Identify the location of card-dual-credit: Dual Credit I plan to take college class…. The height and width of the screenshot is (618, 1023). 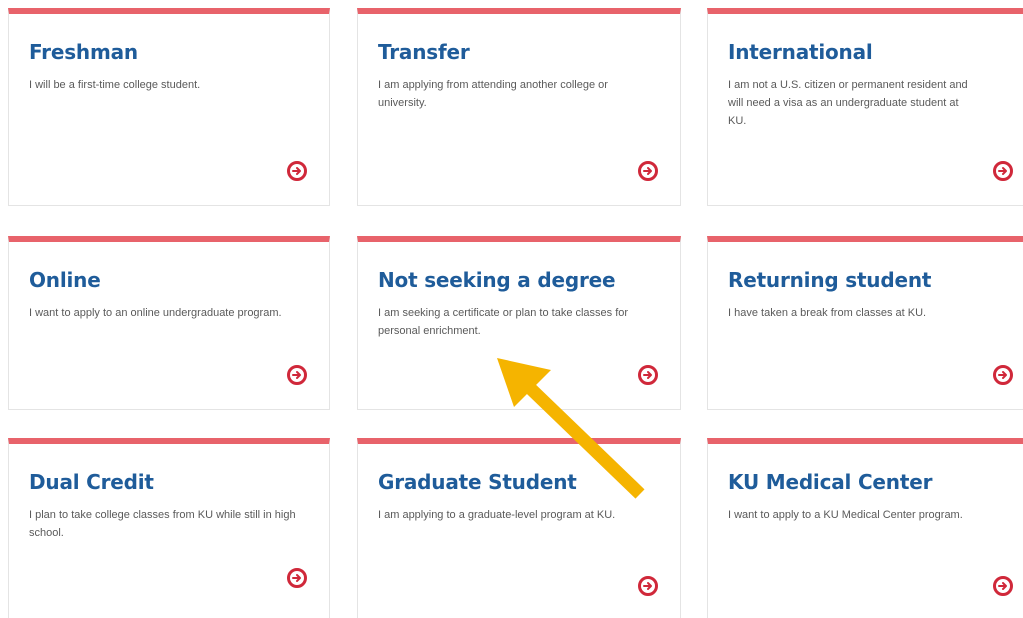
(169, 528).